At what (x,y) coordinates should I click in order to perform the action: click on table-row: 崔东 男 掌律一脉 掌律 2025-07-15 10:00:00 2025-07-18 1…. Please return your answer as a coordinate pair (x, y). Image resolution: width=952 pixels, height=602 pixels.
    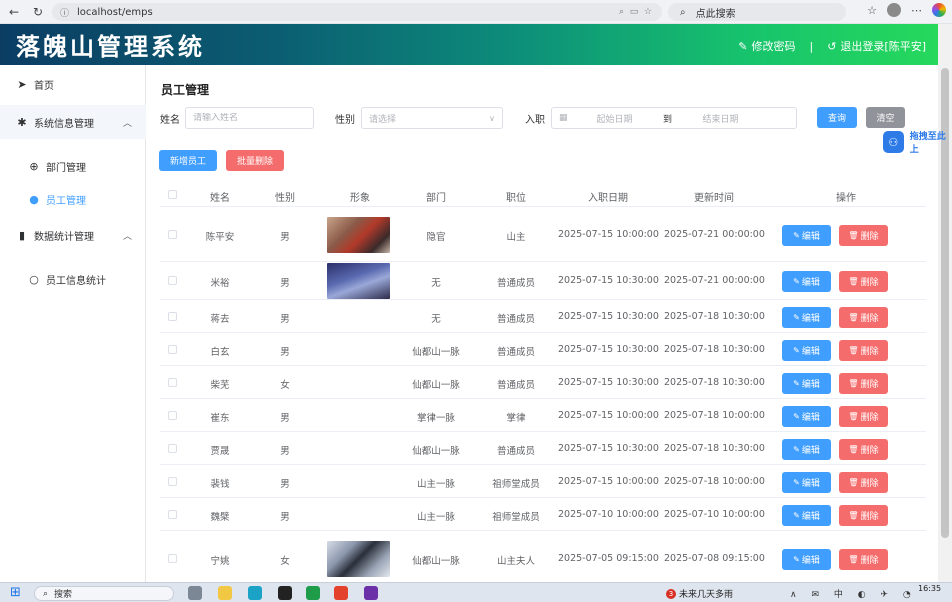
    Looking at the image, I should click on (543, 415).